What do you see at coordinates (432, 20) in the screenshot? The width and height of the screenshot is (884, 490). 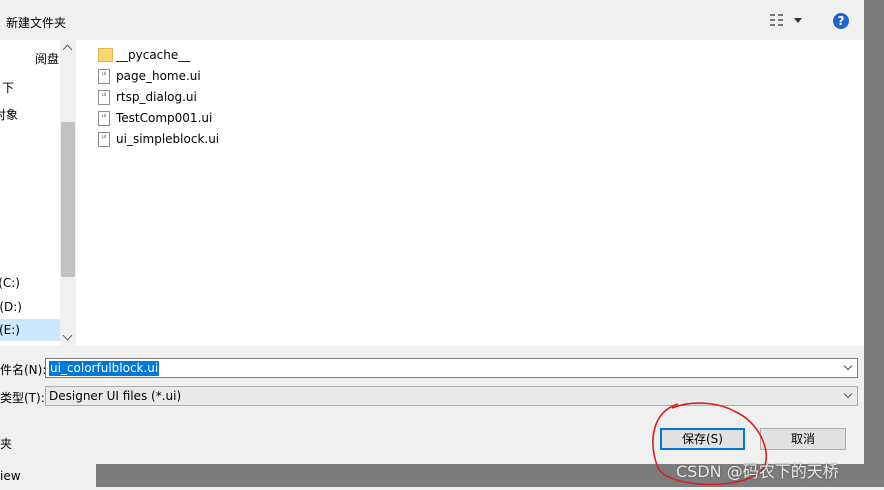 I see `dialog-toolbar: 新建文件夹 ?` at bounding box center [432, 20].